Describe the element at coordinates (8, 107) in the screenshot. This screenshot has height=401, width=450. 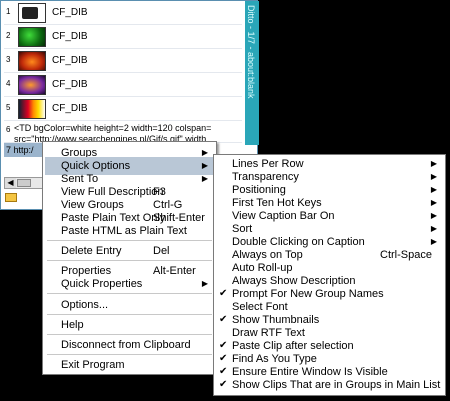
I see `clip-number: 5` at that location.